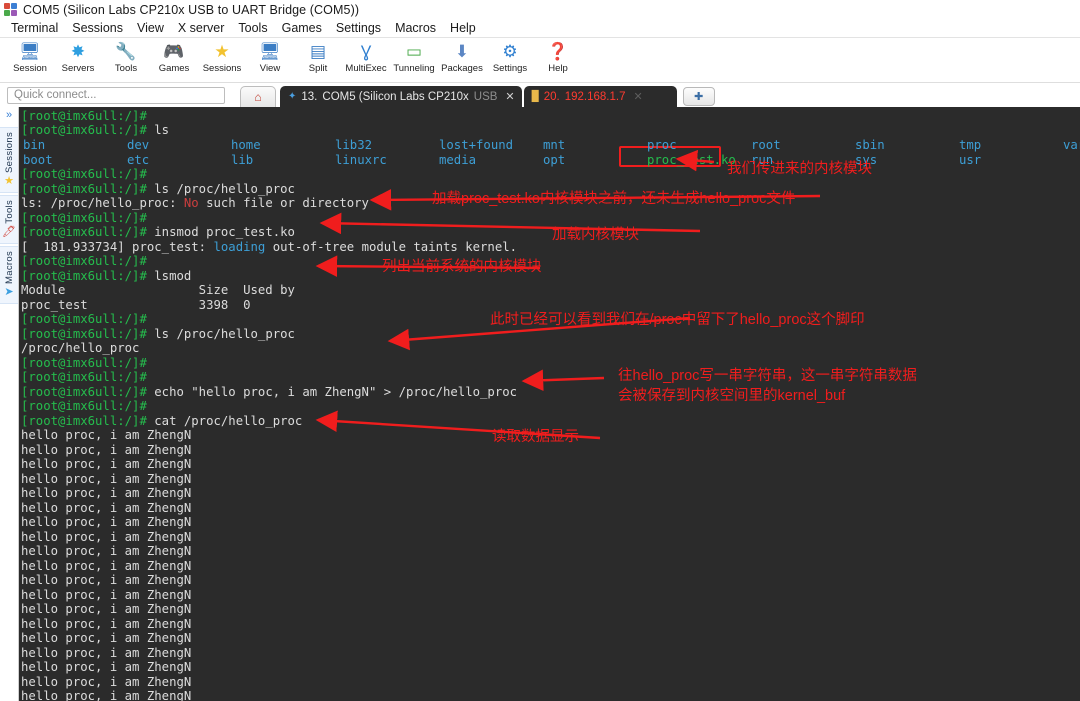  I want to click on sidebar-item-macros: Macros ➤, so click(9, 274).